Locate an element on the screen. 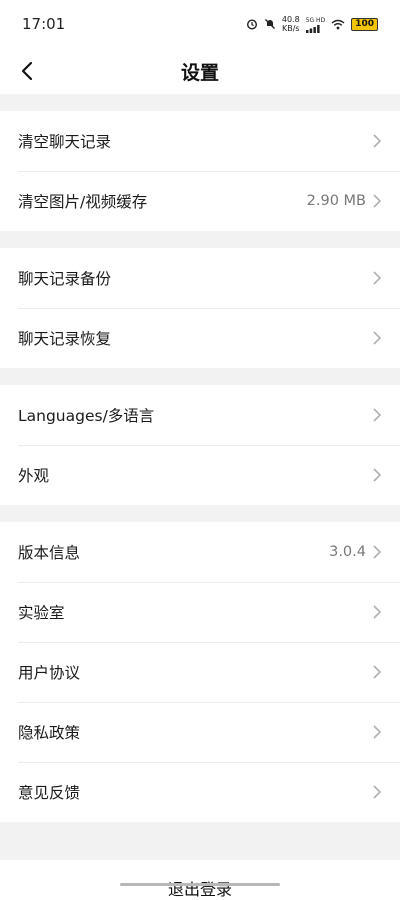  logout-button: 退出登录 is located at coordinates (200, 880).